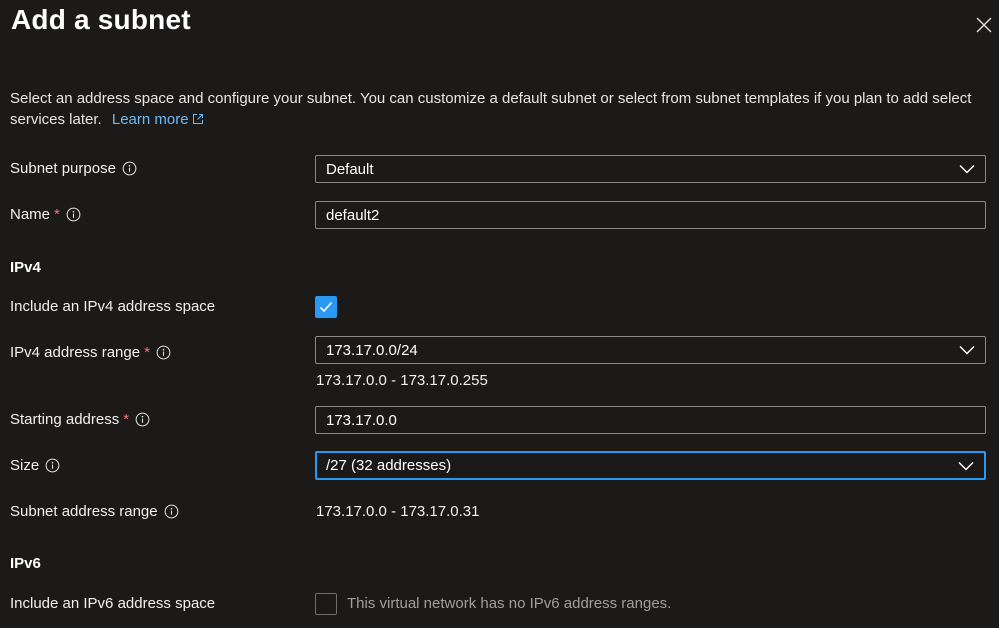 The width and height of the screenshot is (999, 628). What do you see at coordinates (650, 350) in the screenshot?
I see `ipv4-range-dropdown: 173.17.0.0/24` at bounding box center [650, 350].